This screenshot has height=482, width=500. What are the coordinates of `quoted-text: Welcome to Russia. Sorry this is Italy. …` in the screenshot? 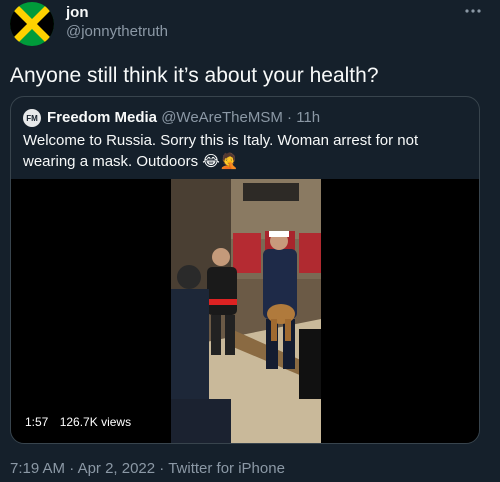 It's located at (247, 151).